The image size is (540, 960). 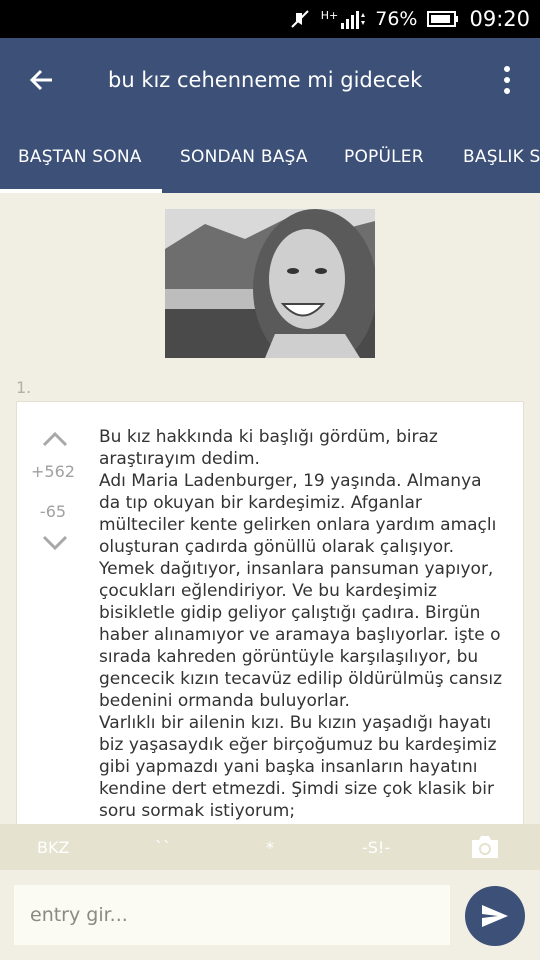 I want to click on tab-bar: BAŞTAN SONA SONDAN BAŞA POPÜLER BAŞLIK S, so click(x=270, y=157).